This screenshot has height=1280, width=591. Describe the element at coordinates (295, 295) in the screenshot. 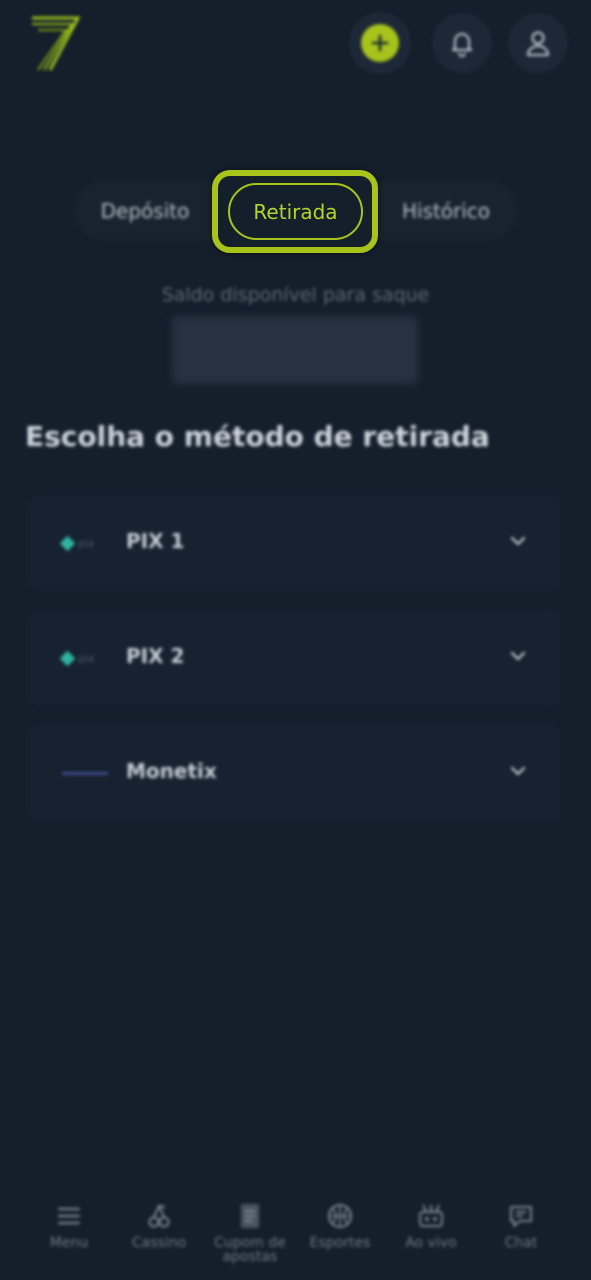

I see `balance-label: Saldo disponível para saque` at that location.